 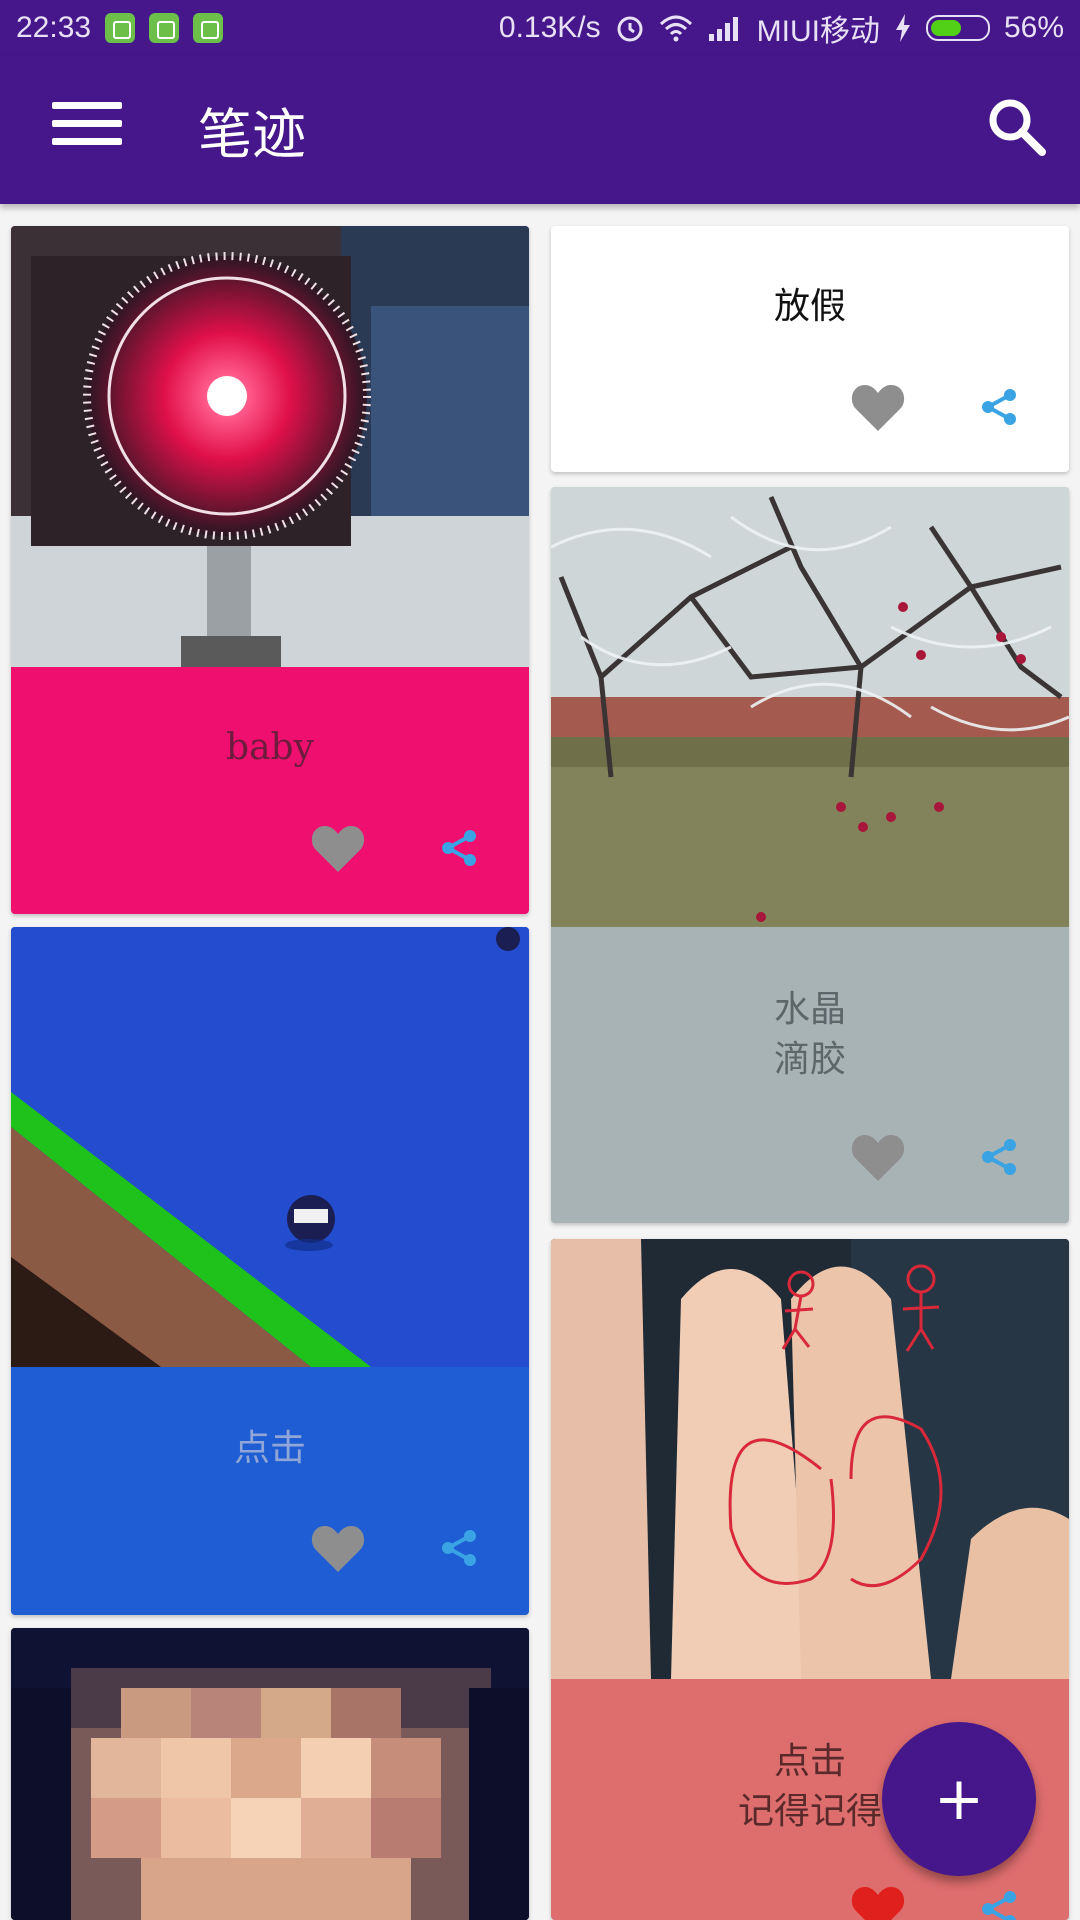 What do you see at coordinates (810, 1459) in the screenshot?
I see `finger-drawing-photo` at bounding box center [810, 1459].